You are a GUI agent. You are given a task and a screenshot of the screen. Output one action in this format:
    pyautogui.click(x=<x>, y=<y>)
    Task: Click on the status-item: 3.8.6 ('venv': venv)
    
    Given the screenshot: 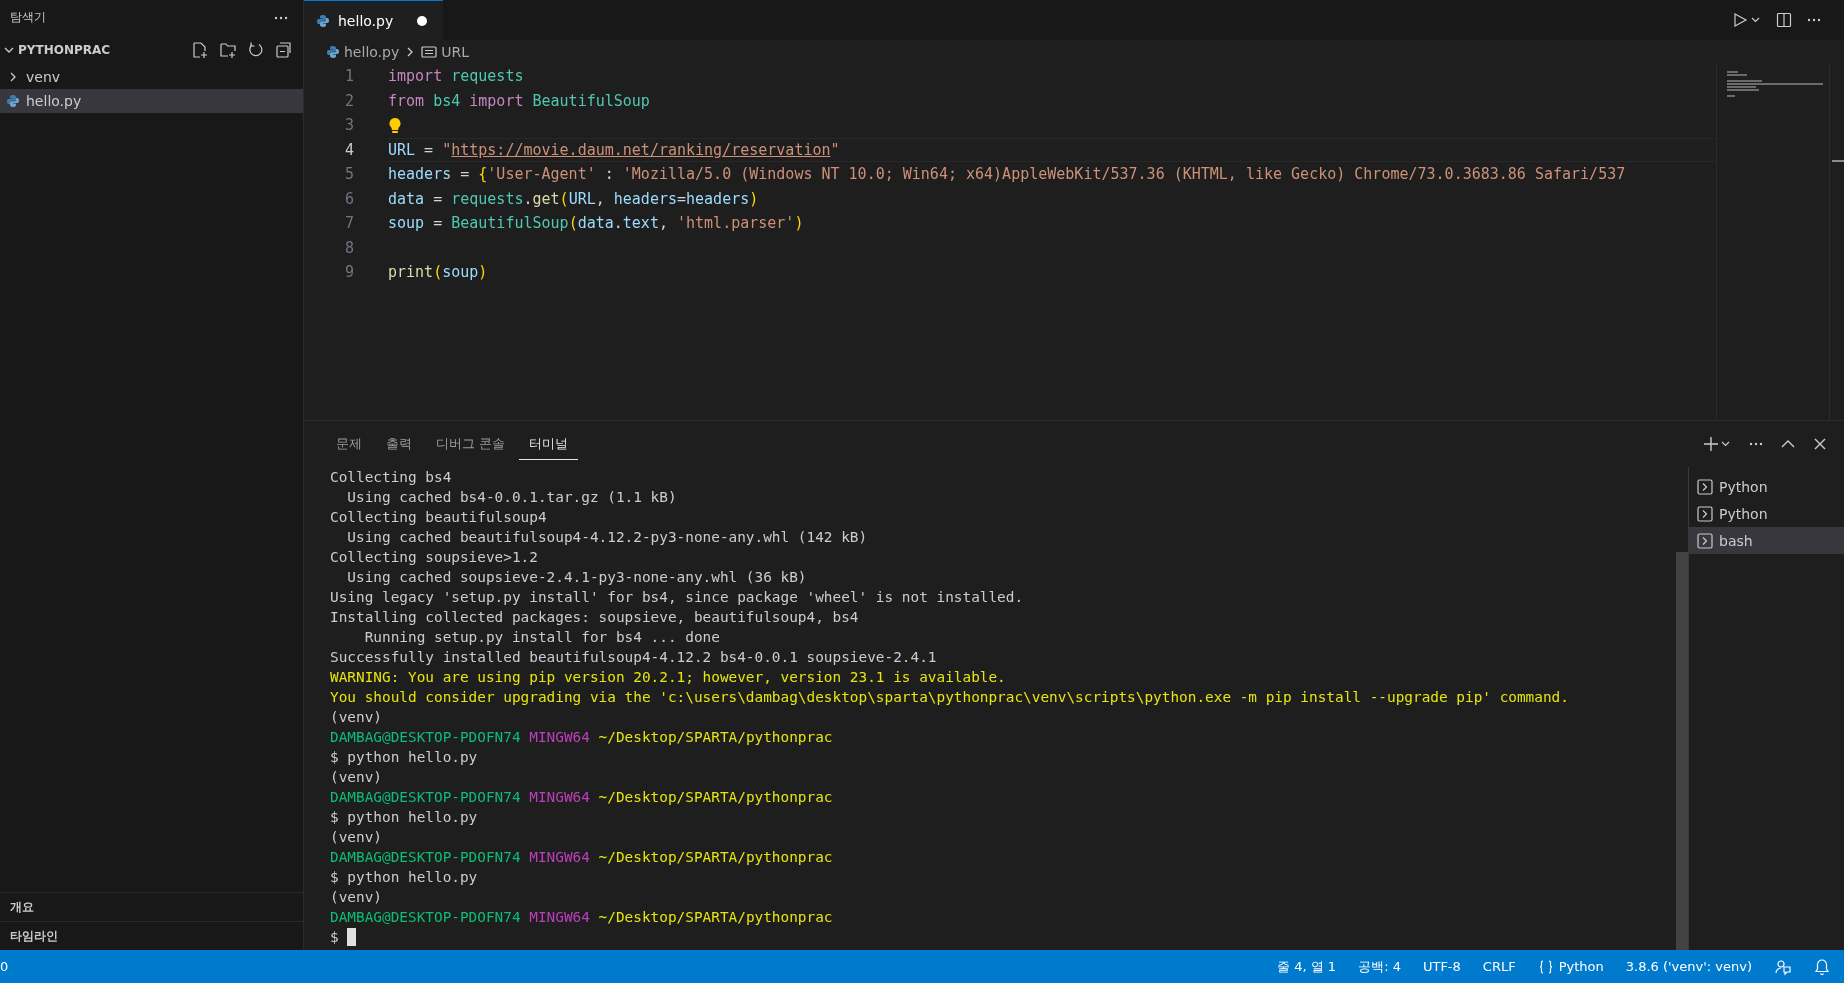 What is the action you would take?
    pyautogui.click(x=1688, y=966)
    